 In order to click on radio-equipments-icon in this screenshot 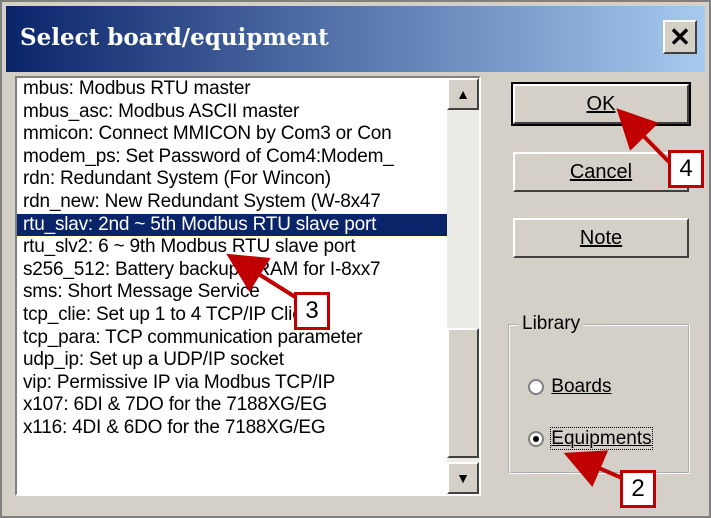, I will do `click(536, 439)`.